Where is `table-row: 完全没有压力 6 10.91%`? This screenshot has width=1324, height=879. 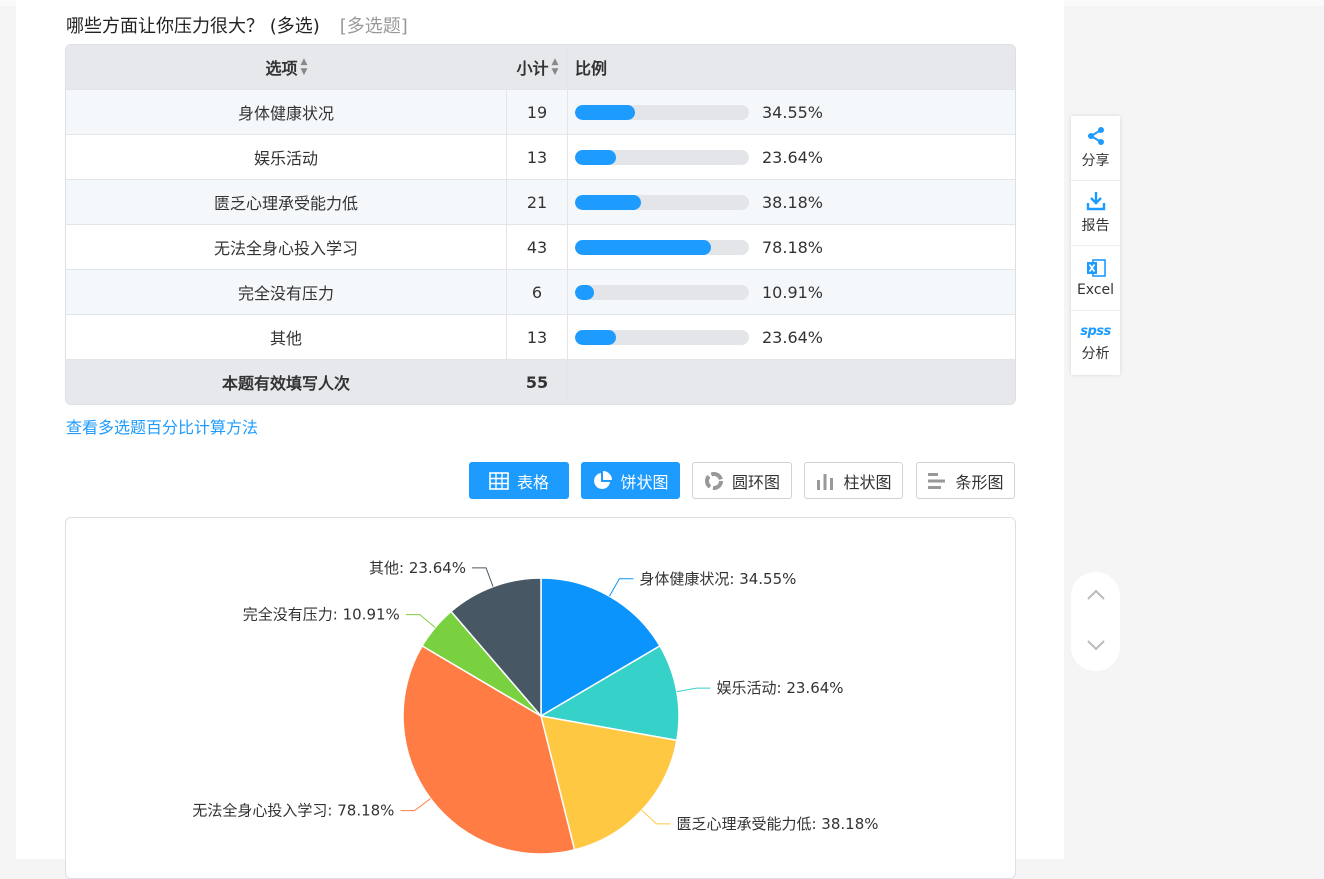 table-row: 完全没有压力 6 10.91% is located at coordinates (540, 292).